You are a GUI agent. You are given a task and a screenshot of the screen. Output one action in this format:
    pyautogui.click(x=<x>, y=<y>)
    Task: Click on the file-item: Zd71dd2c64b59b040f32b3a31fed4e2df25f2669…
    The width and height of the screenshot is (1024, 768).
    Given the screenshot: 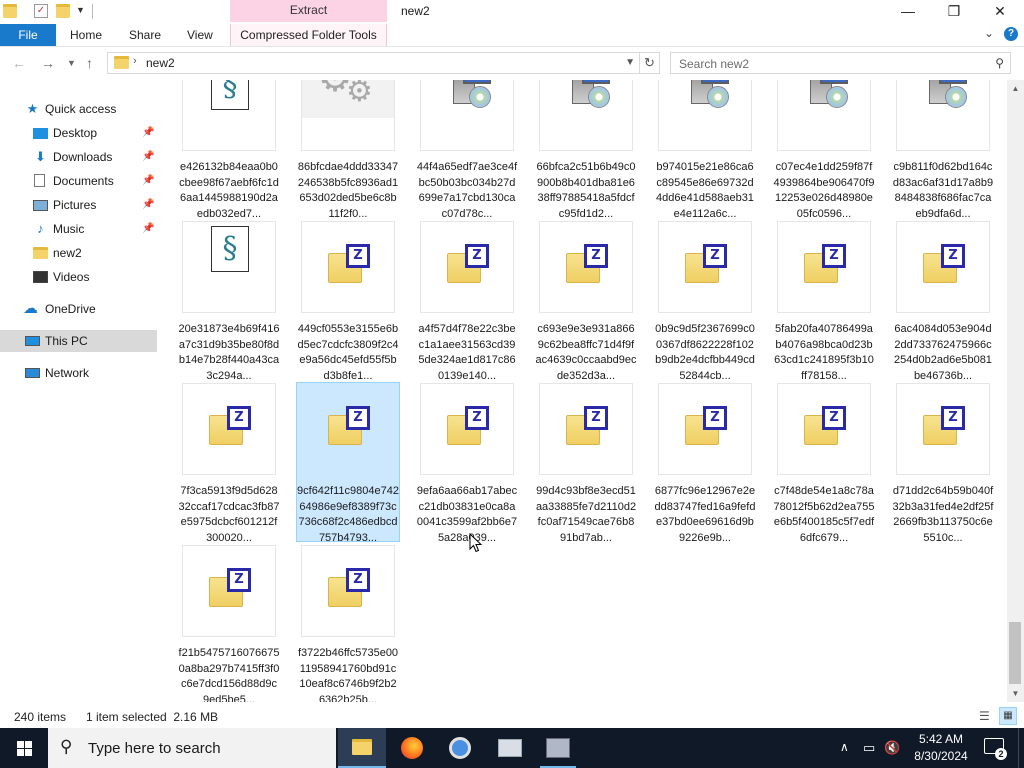 What is the action you would take?
    pyautogui.click(x=943, y=463)
    